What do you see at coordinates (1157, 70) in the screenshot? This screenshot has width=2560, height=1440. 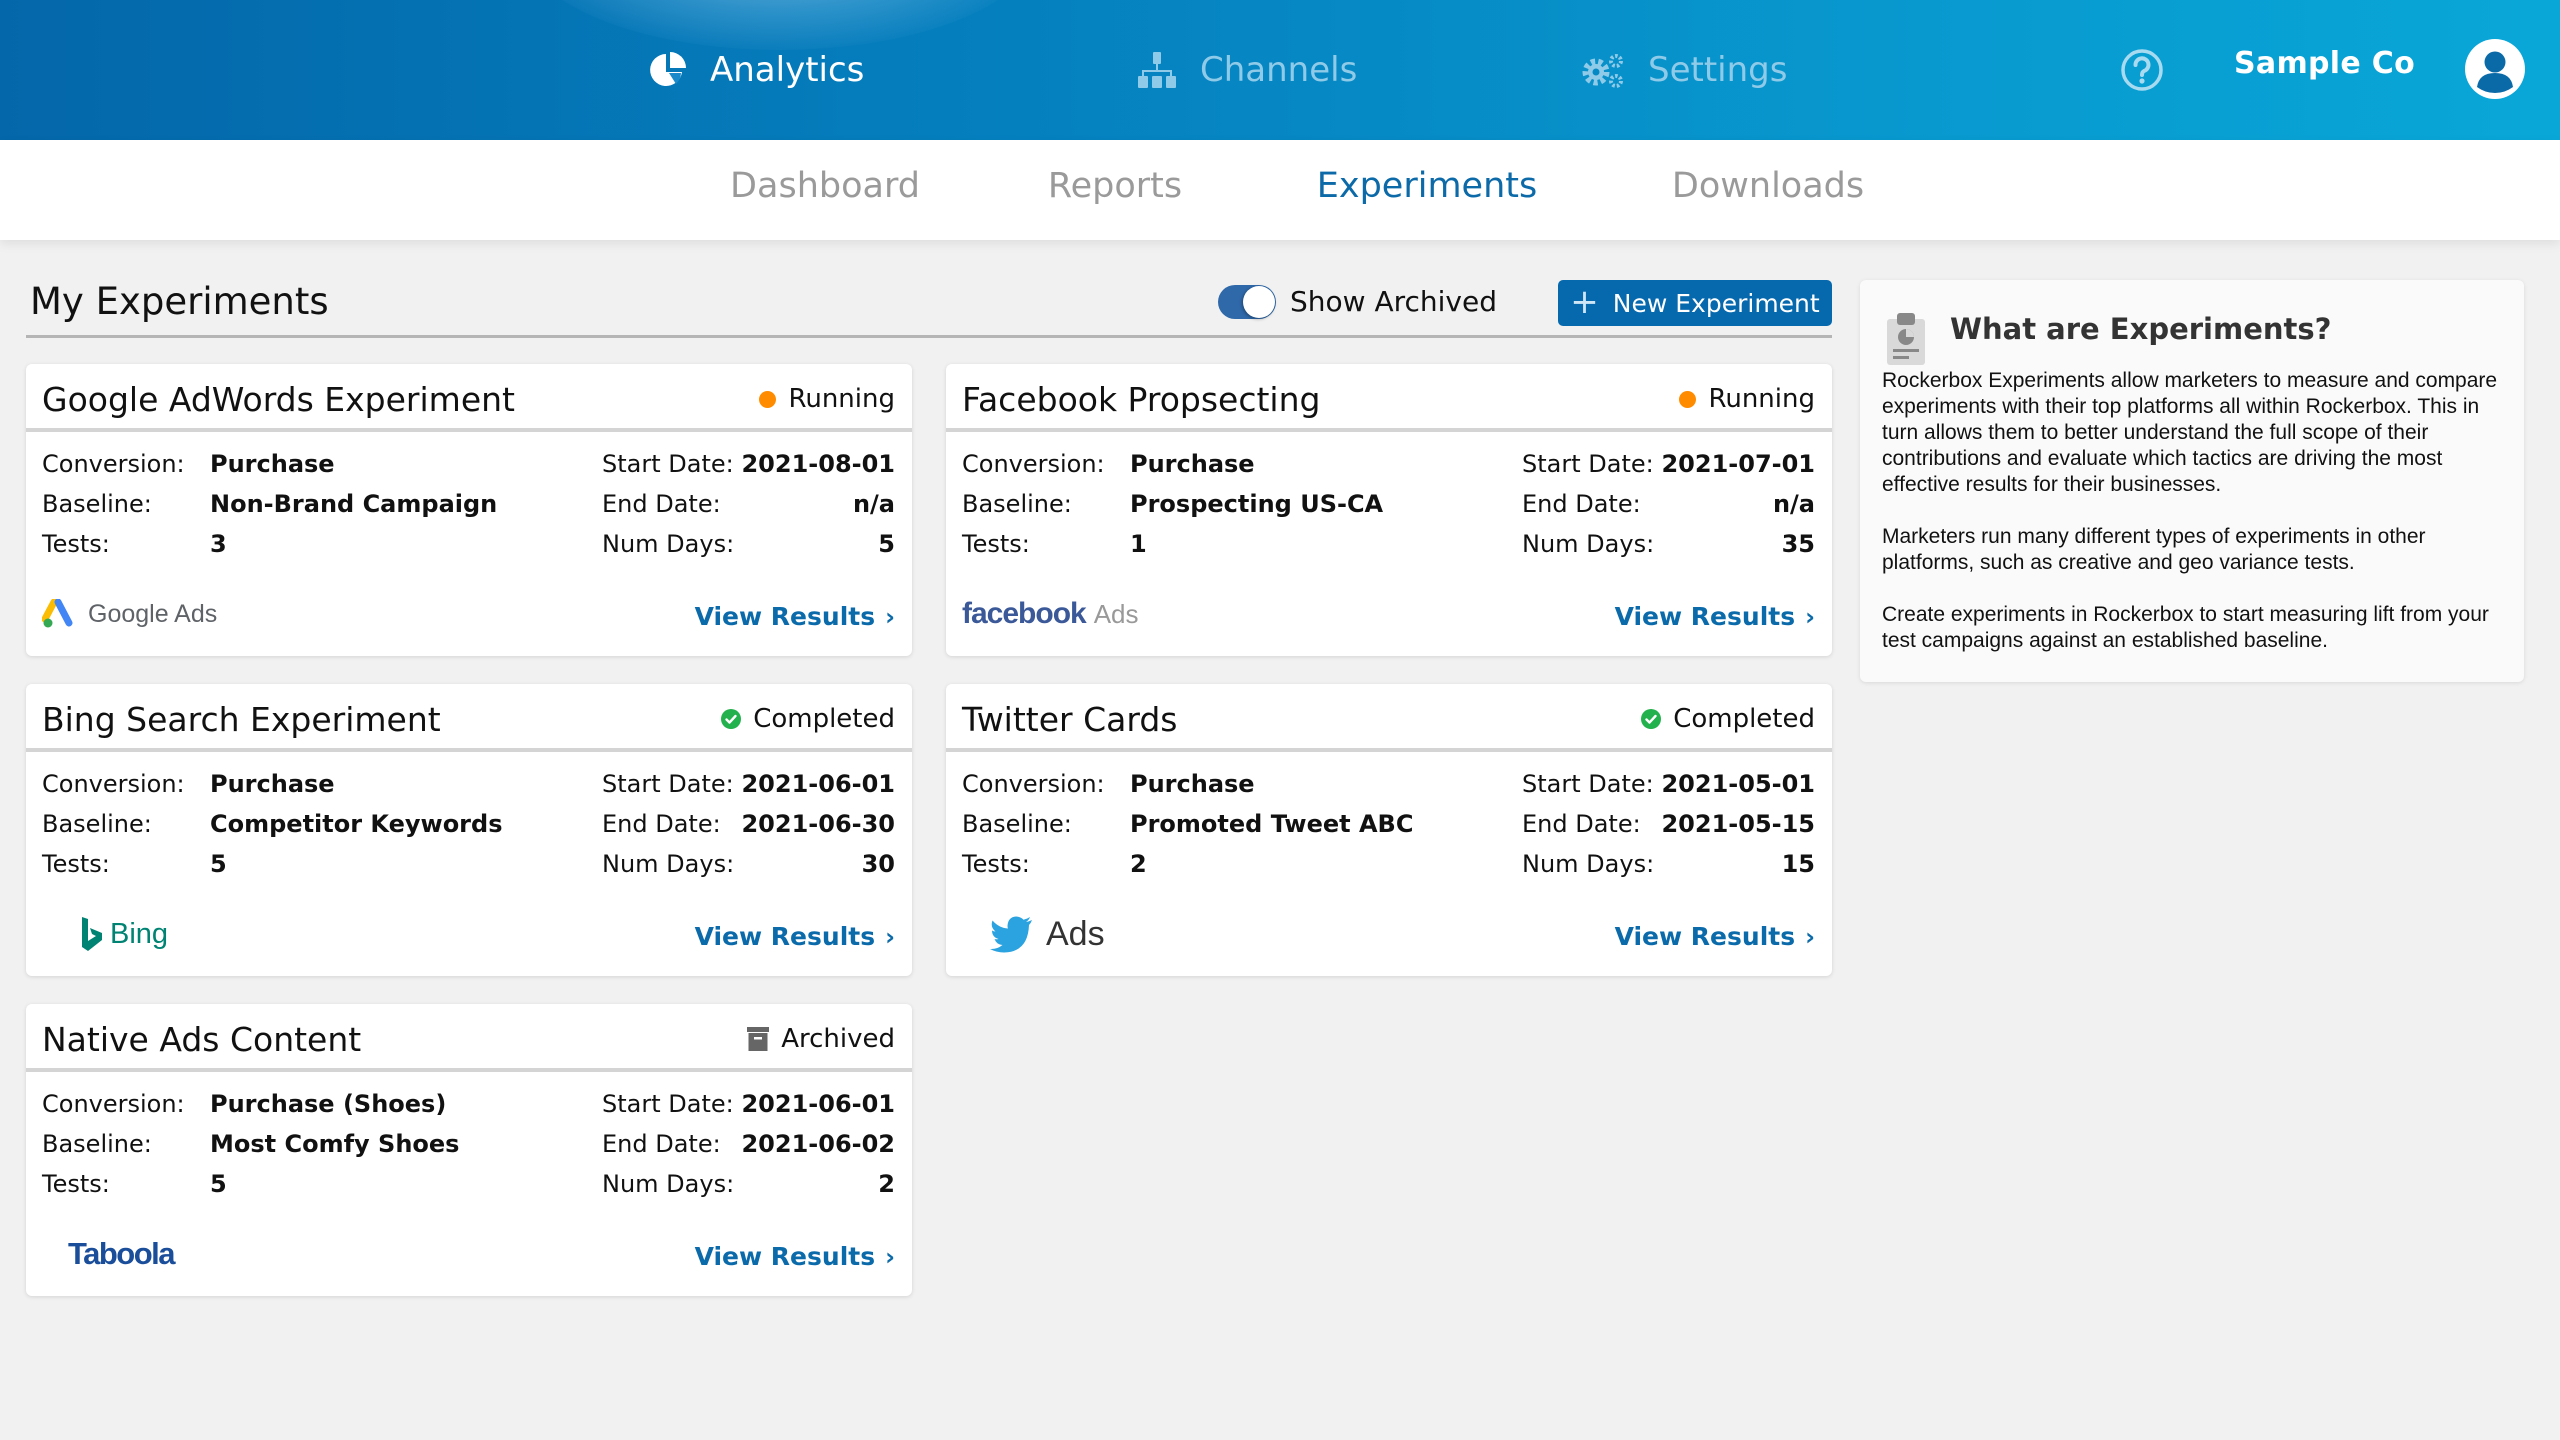 I see `sitemap-icon` at bounding box center [1157, 70].